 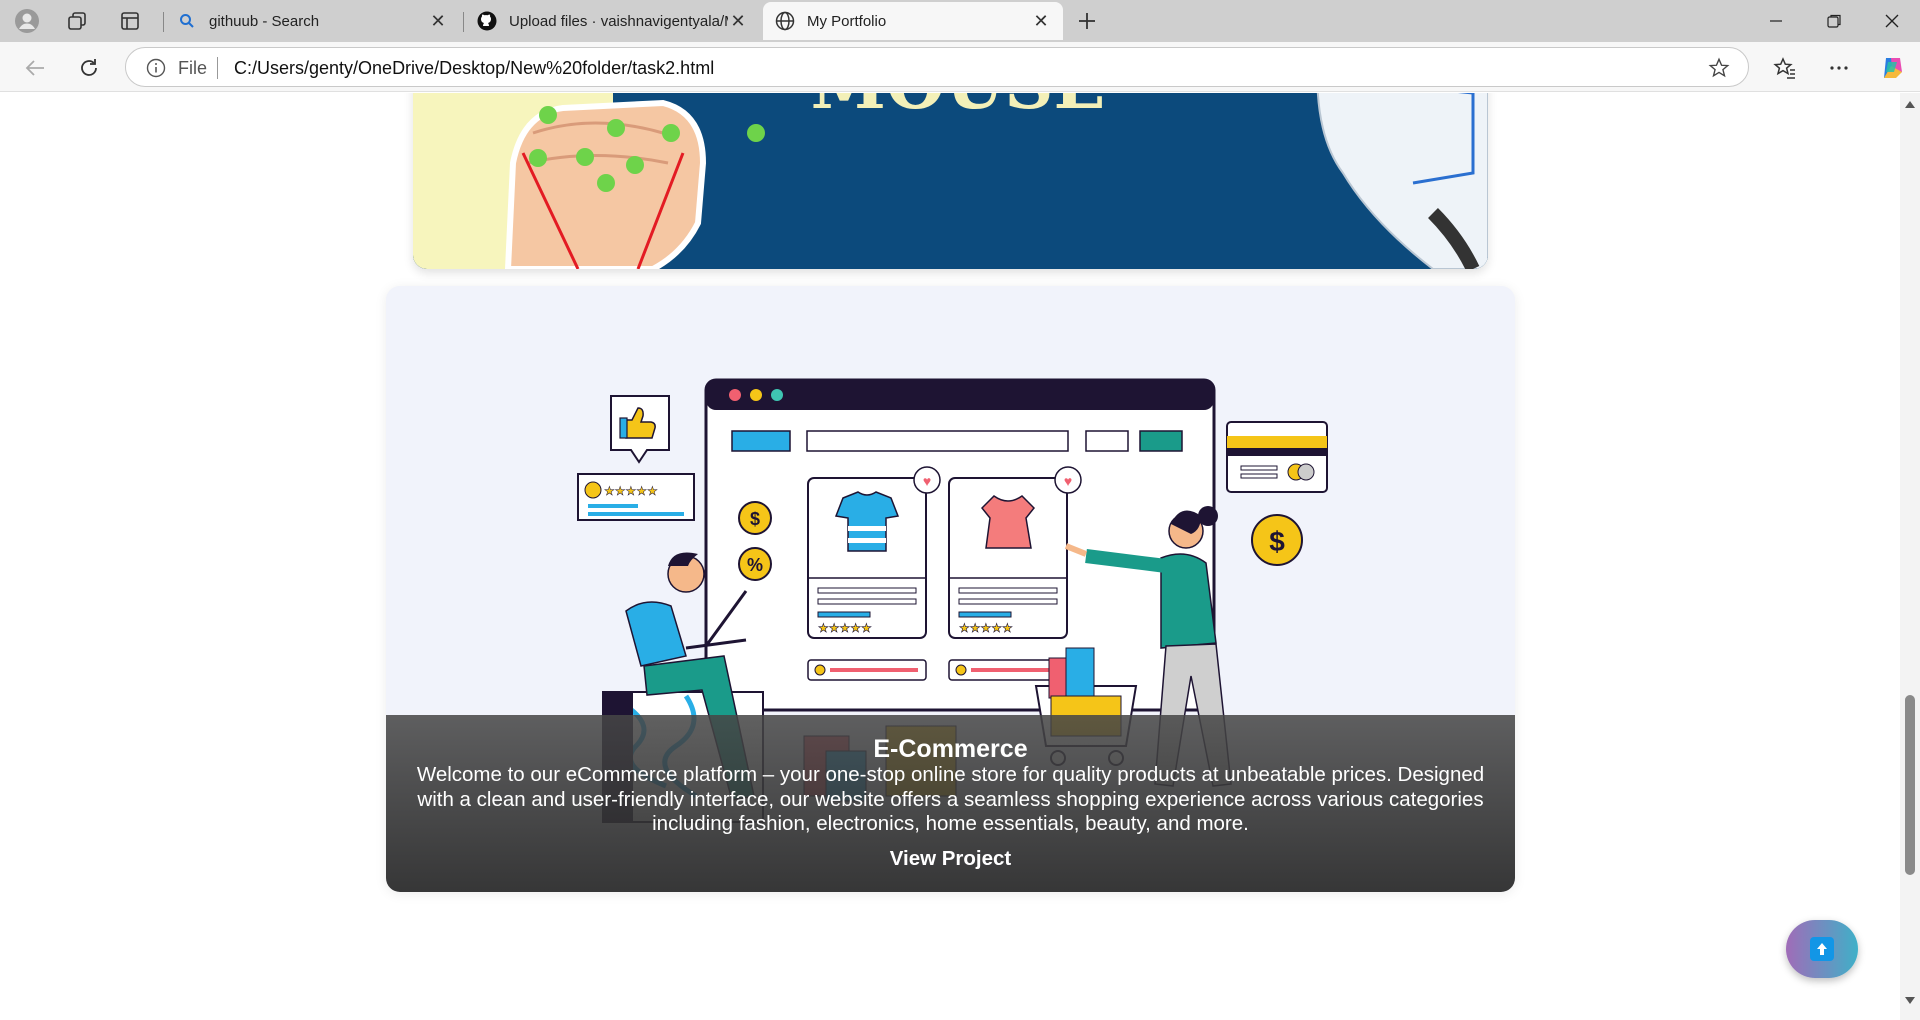 I want to click on scroll-down-arrow-icon, so click(x=1910, y=1000).